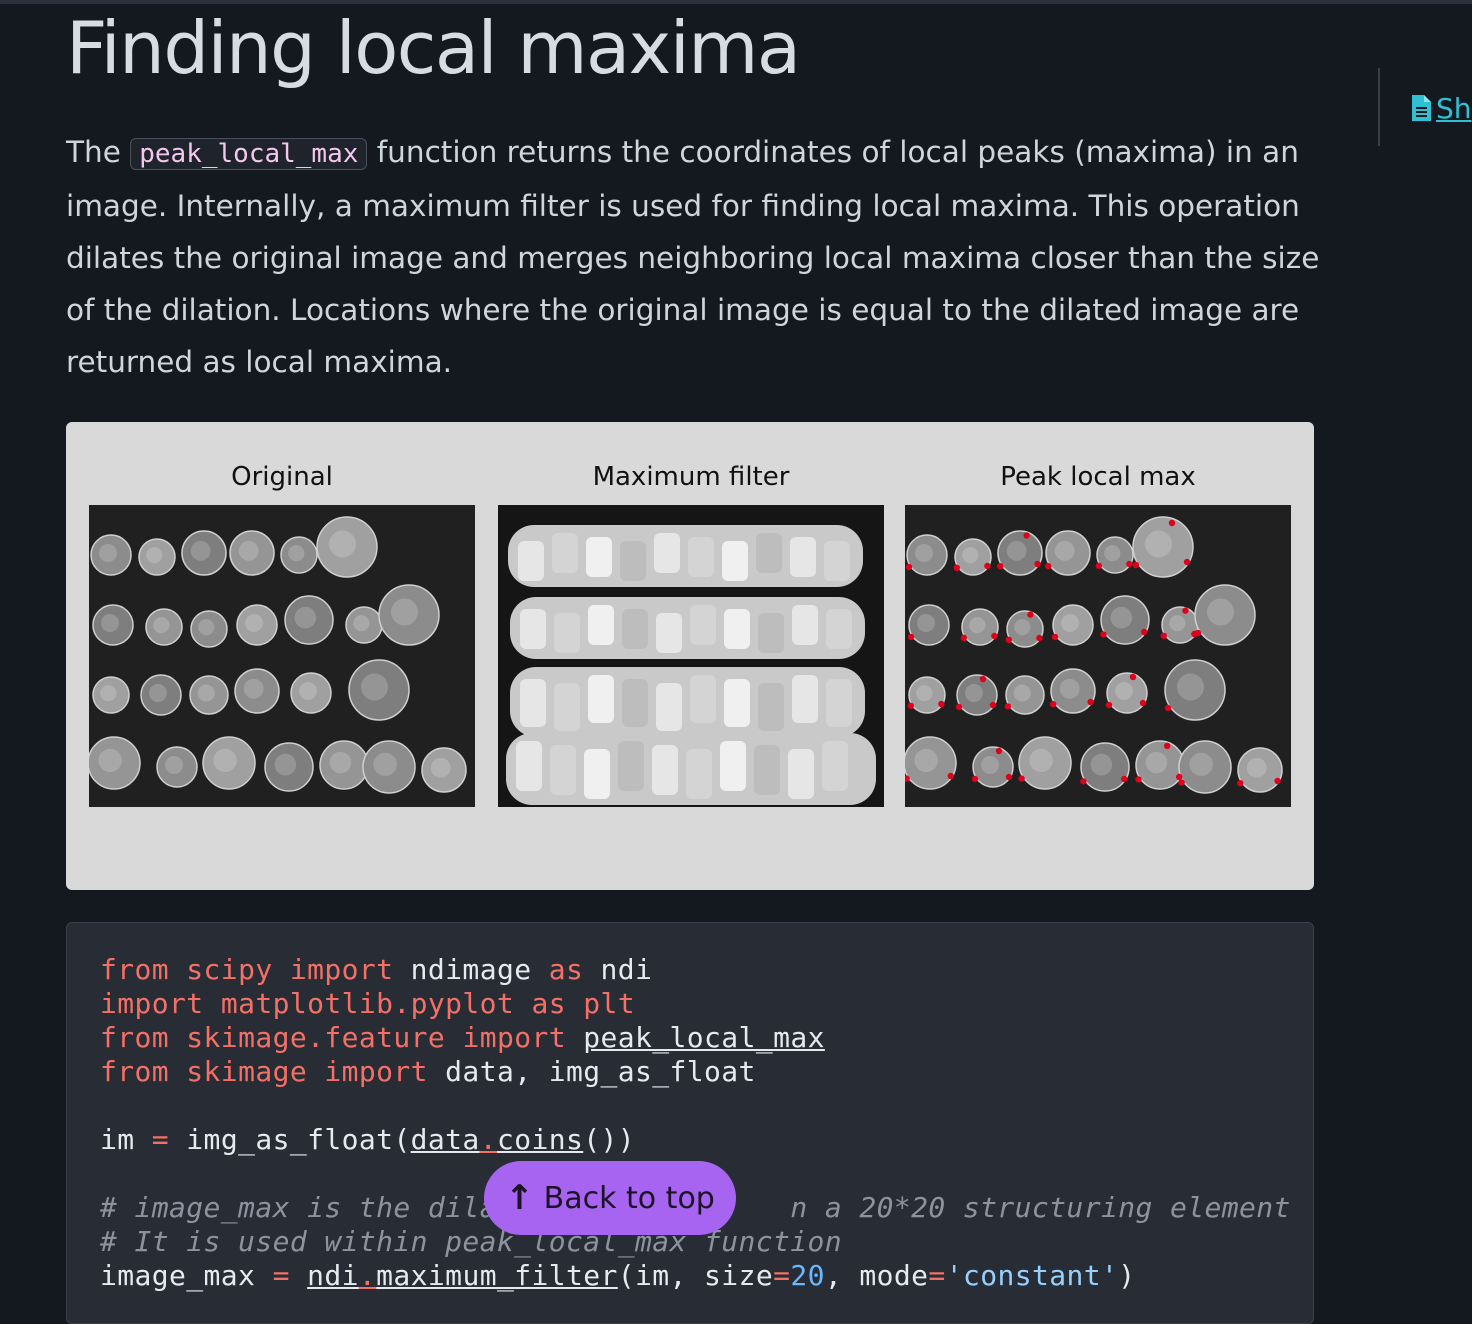 Image resolution: width=1472 pixels, height=1324 pixels. I want to click on code-token: =, so click(281, 1275).